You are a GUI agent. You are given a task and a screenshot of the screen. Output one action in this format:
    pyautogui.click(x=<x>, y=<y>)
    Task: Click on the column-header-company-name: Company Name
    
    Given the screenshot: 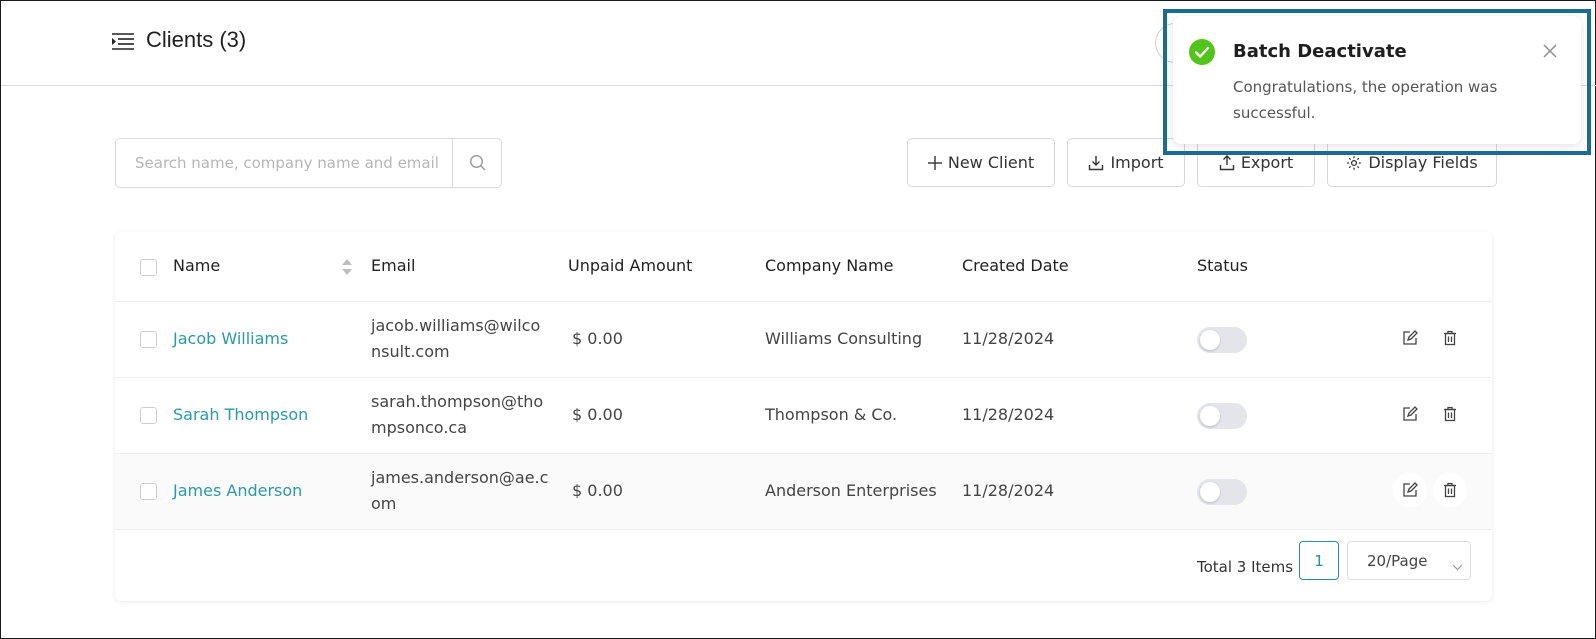 What is the action you would take?
    pyautogui.click(x=829, y=265)
    